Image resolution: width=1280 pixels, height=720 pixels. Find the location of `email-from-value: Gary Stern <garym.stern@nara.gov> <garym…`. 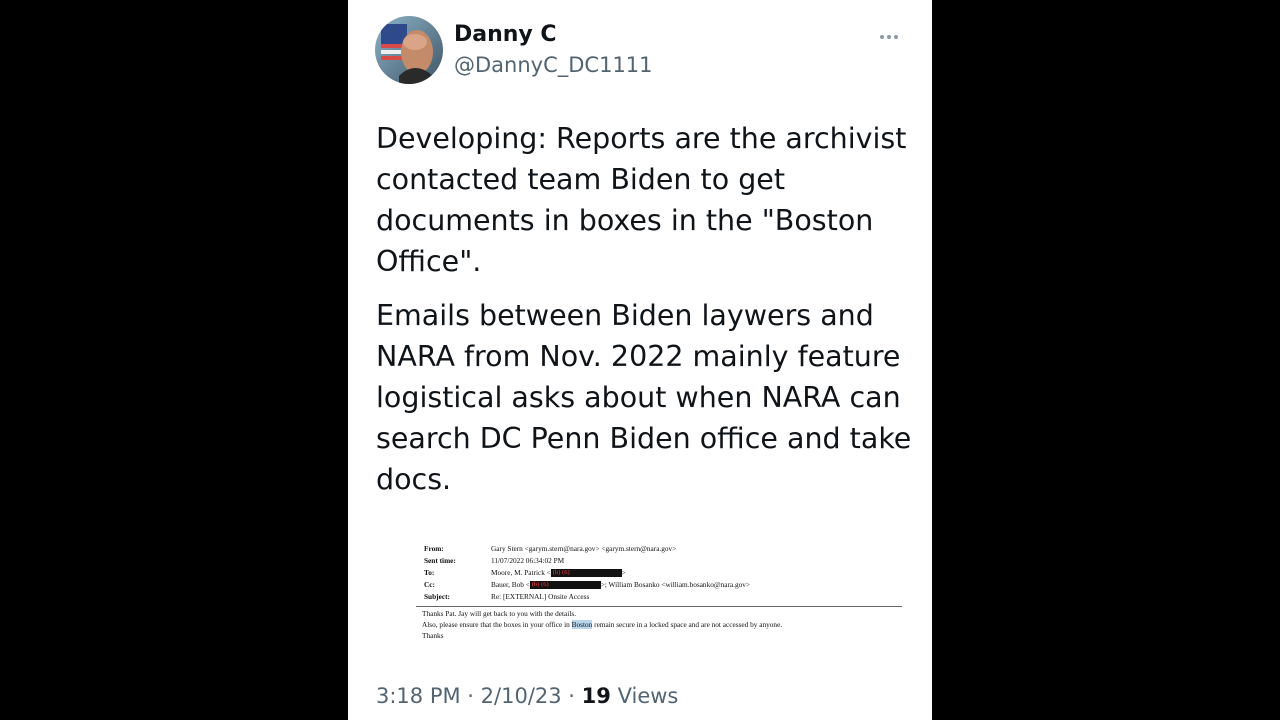

email-from-value: Gary Stern <garym.stern@nara.gov> <garym… is located at coordinates (584, 548).